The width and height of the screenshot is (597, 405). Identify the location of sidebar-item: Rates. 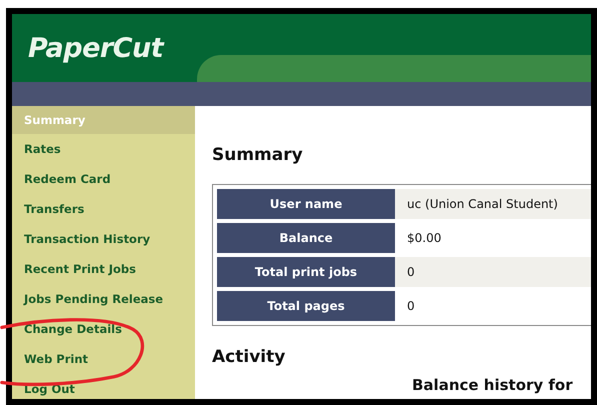
(103, 149).